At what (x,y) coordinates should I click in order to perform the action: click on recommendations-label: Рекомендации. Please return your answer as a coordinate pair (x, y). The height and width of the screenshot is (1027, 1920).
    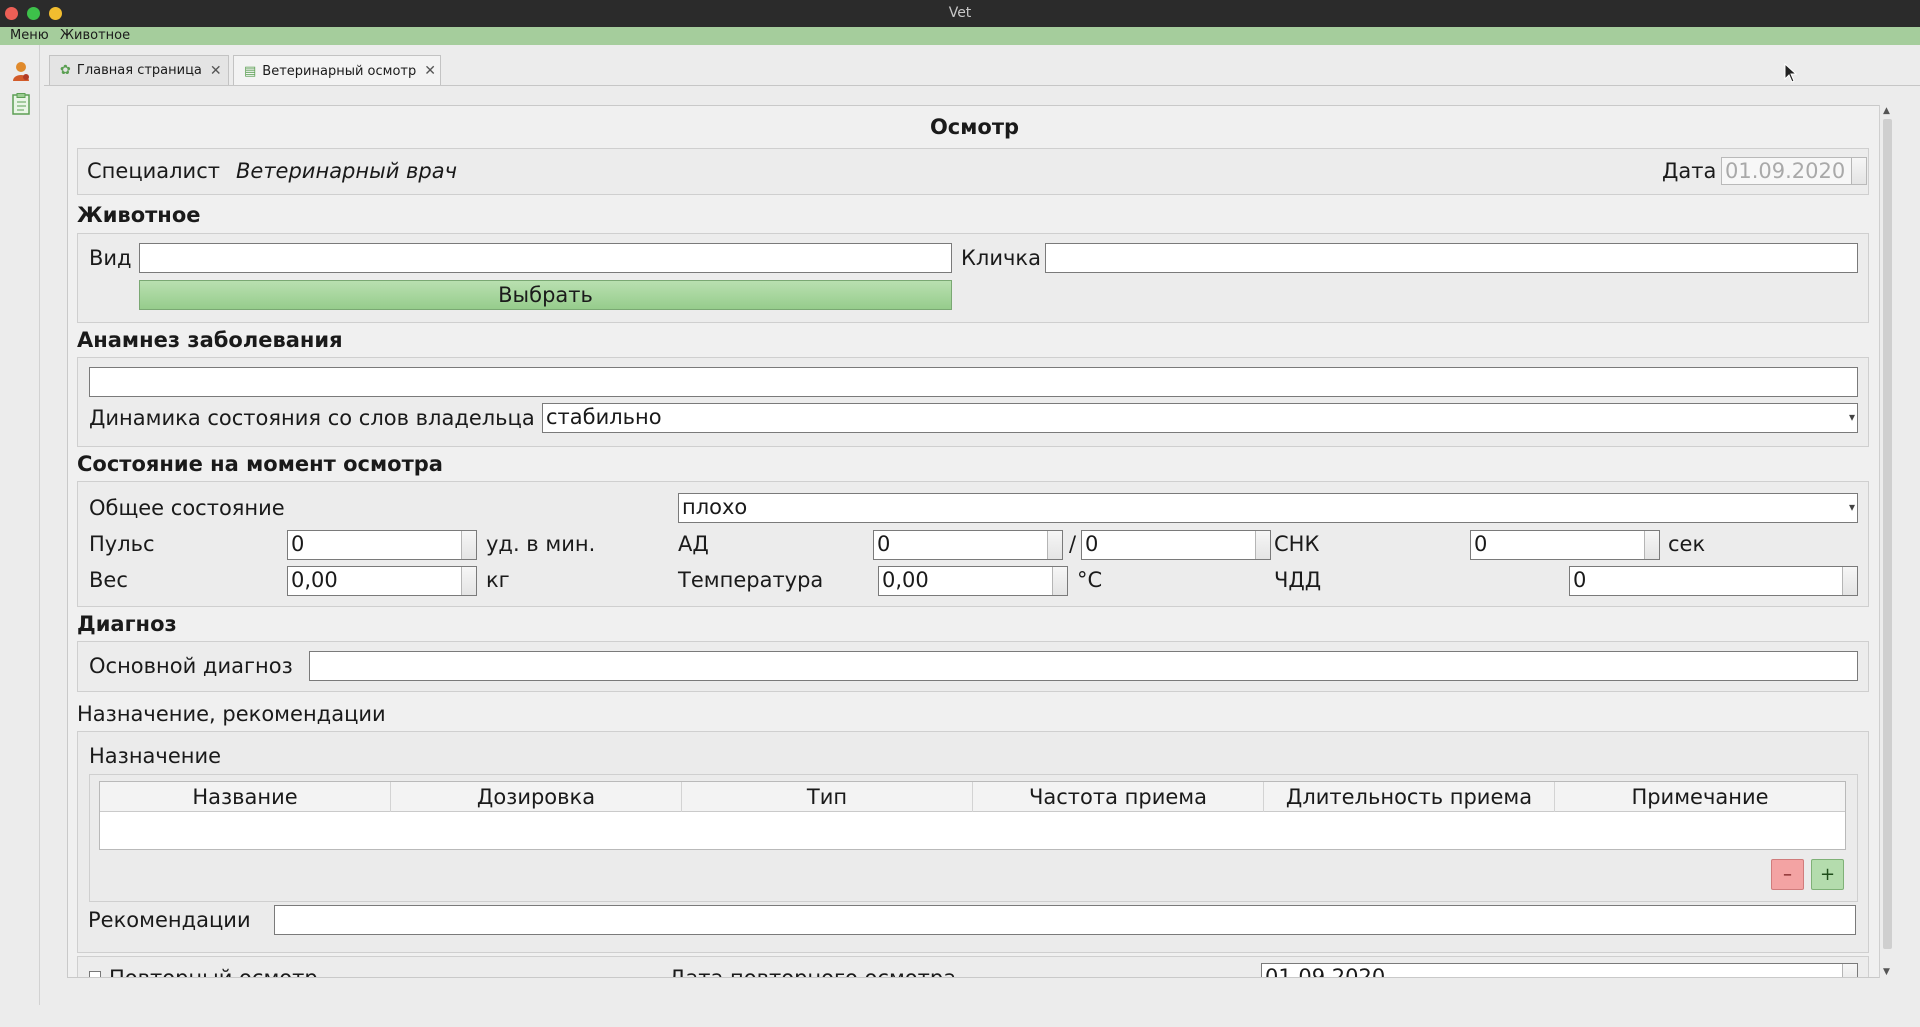
    Looking at the image, I should click on (169, 920).